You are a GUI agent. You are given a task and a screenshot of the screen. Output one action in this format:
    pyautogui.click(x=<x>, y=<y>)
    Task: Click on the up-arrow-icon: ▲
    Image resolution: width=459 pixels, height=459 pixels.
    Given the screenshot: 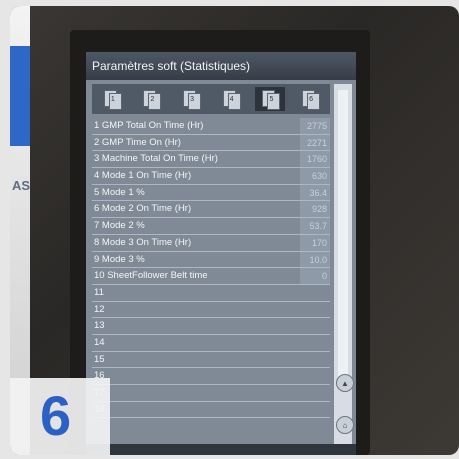 What is the action you would take?
    pyautogui.click(x=345, y=383)
    